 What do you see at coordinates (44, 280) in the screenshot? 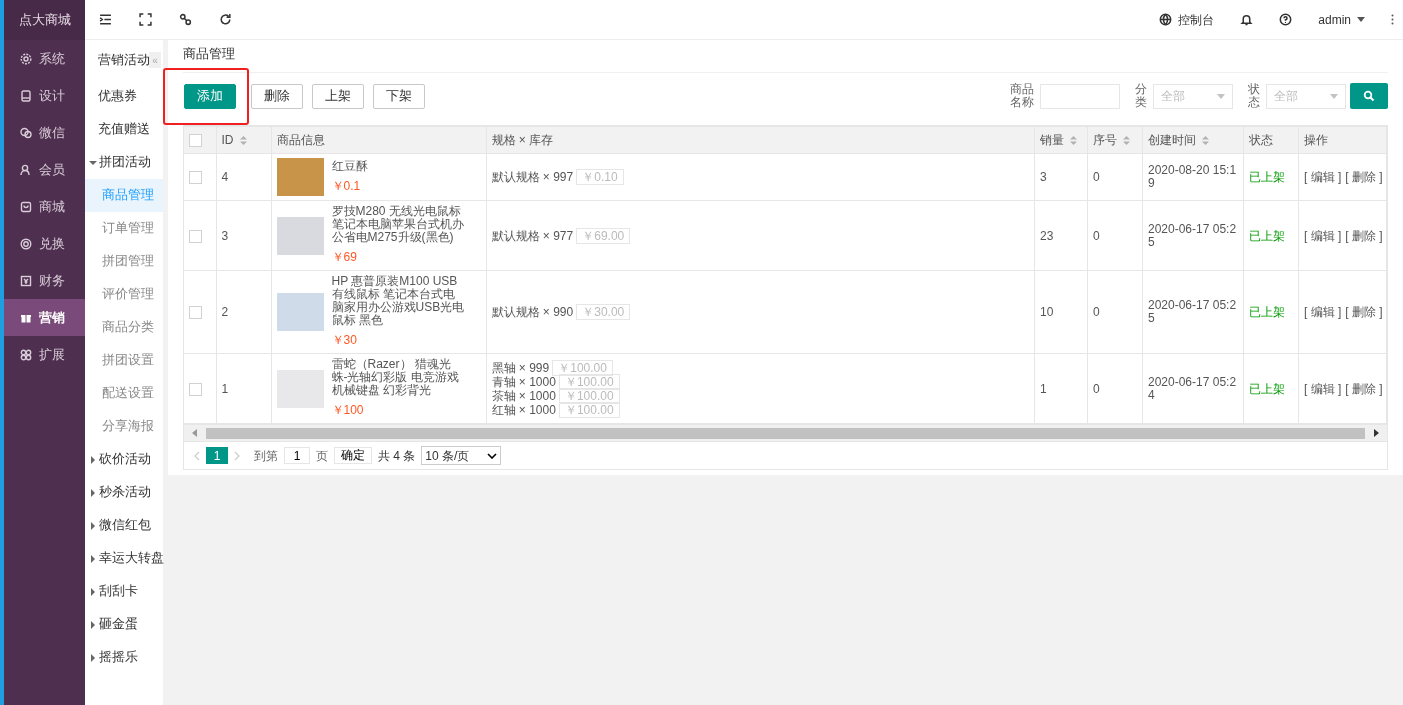
I see `main-menu-item: 财务` at bounding box center [44, 280].